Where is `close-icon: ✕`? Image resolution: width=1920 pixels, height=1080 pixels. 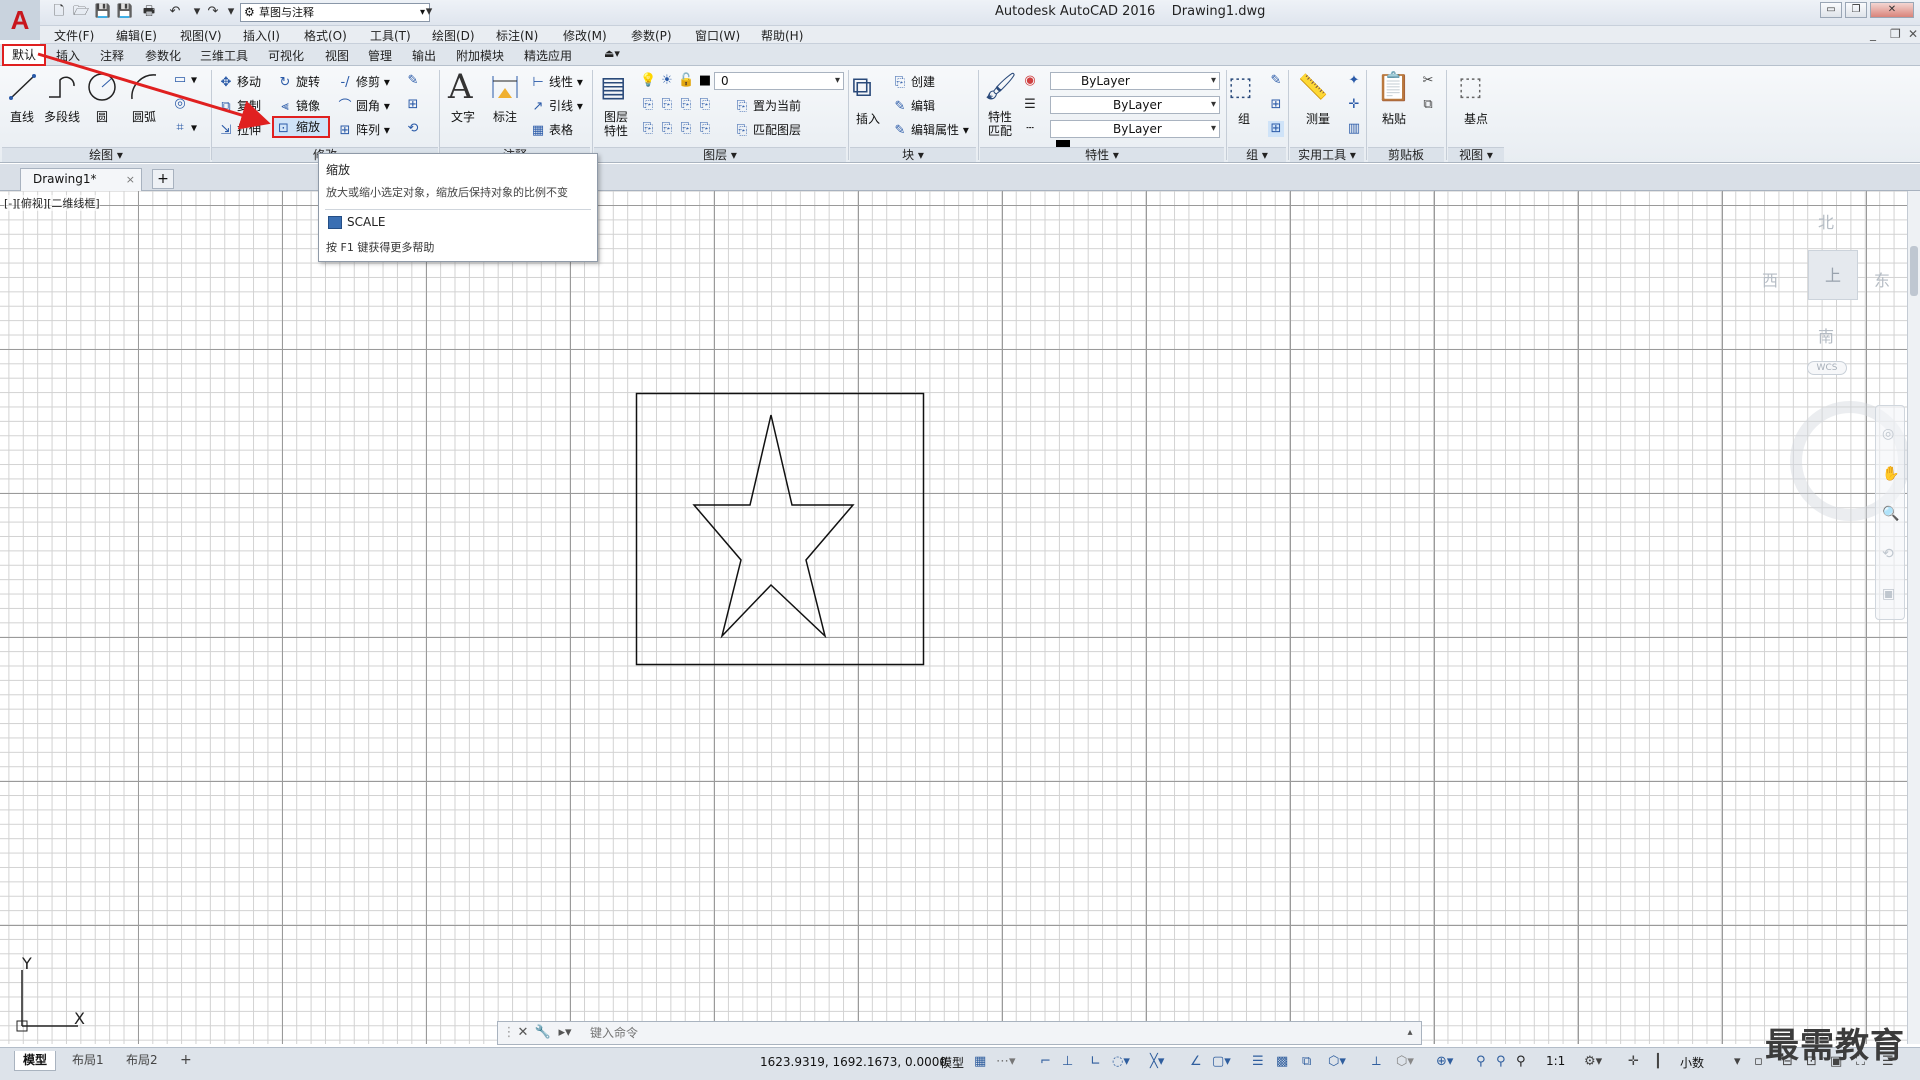 close-icon: ✕ is located at coordinates (523, 1033).